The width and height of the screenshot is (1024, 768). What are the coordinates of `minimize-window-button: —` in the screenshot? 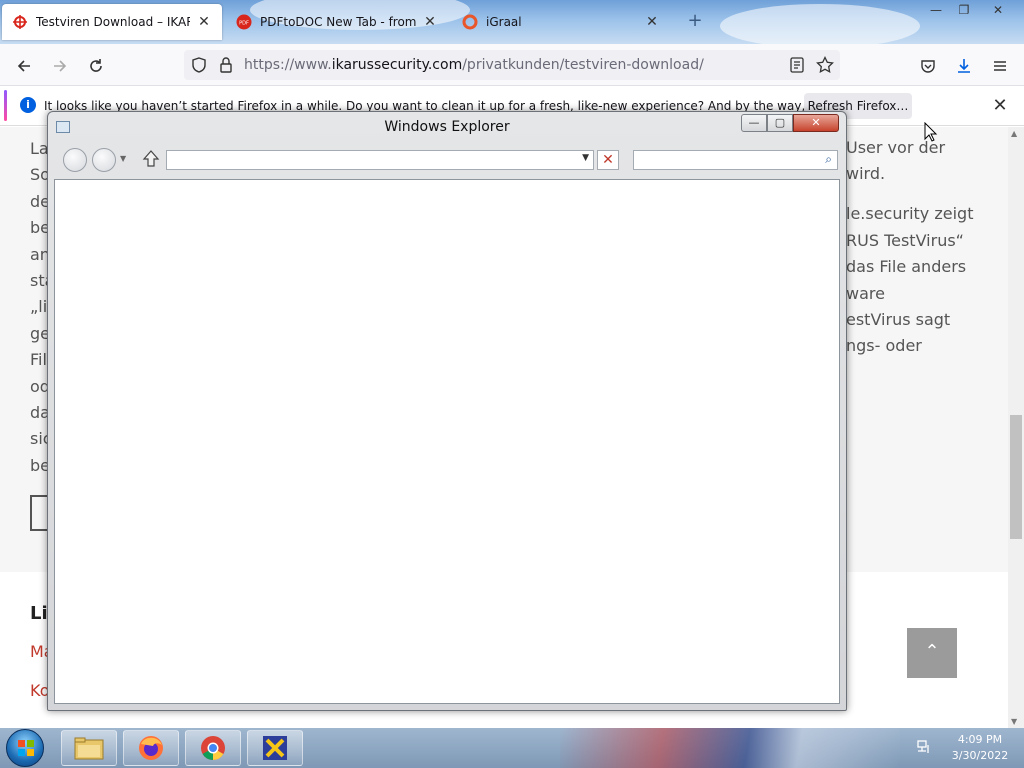 It's located at (936, 10).